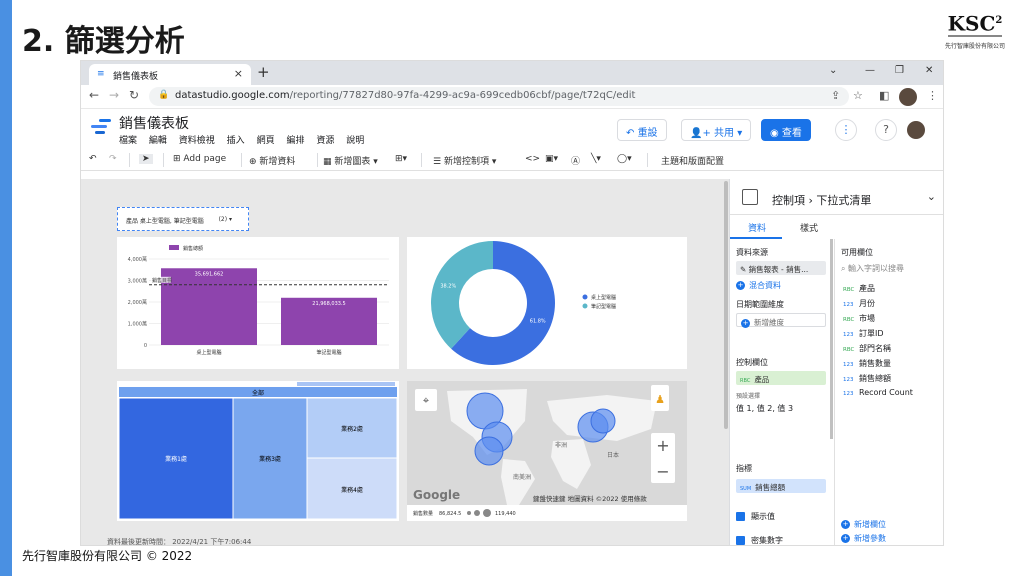  What do you see at coordinates (295, 141) in the screenshot?
I see `menu-arrange: 編排` at bounding box center [295, 141].